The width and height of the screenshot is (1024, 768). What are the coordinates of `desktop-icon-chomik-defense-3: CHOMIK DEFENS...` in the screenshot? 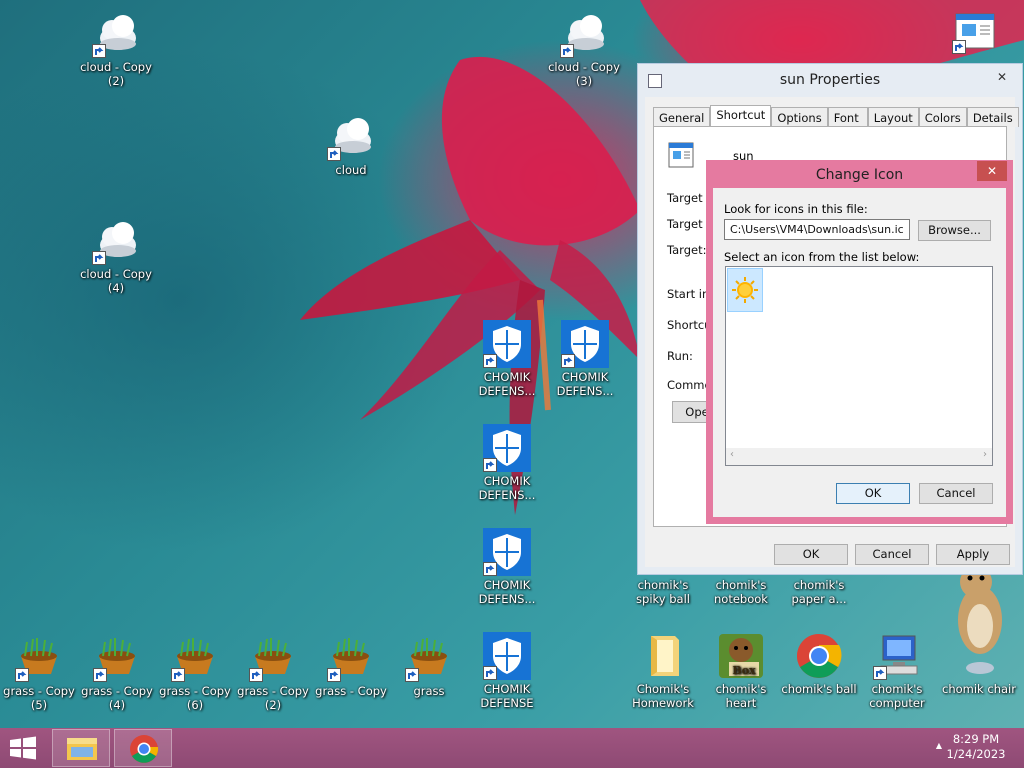 It's located at (507, 463).